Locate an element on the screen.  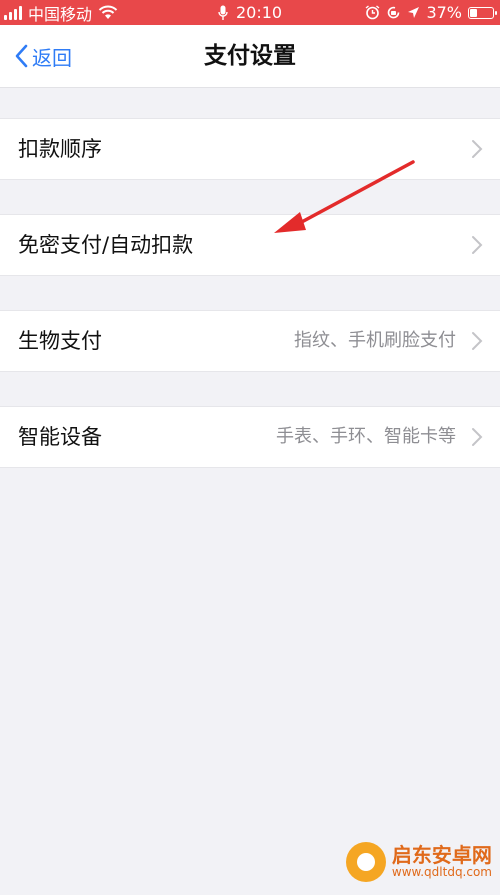
nav-bar: 支付设置 返回 is located at coordinates (250, 56).